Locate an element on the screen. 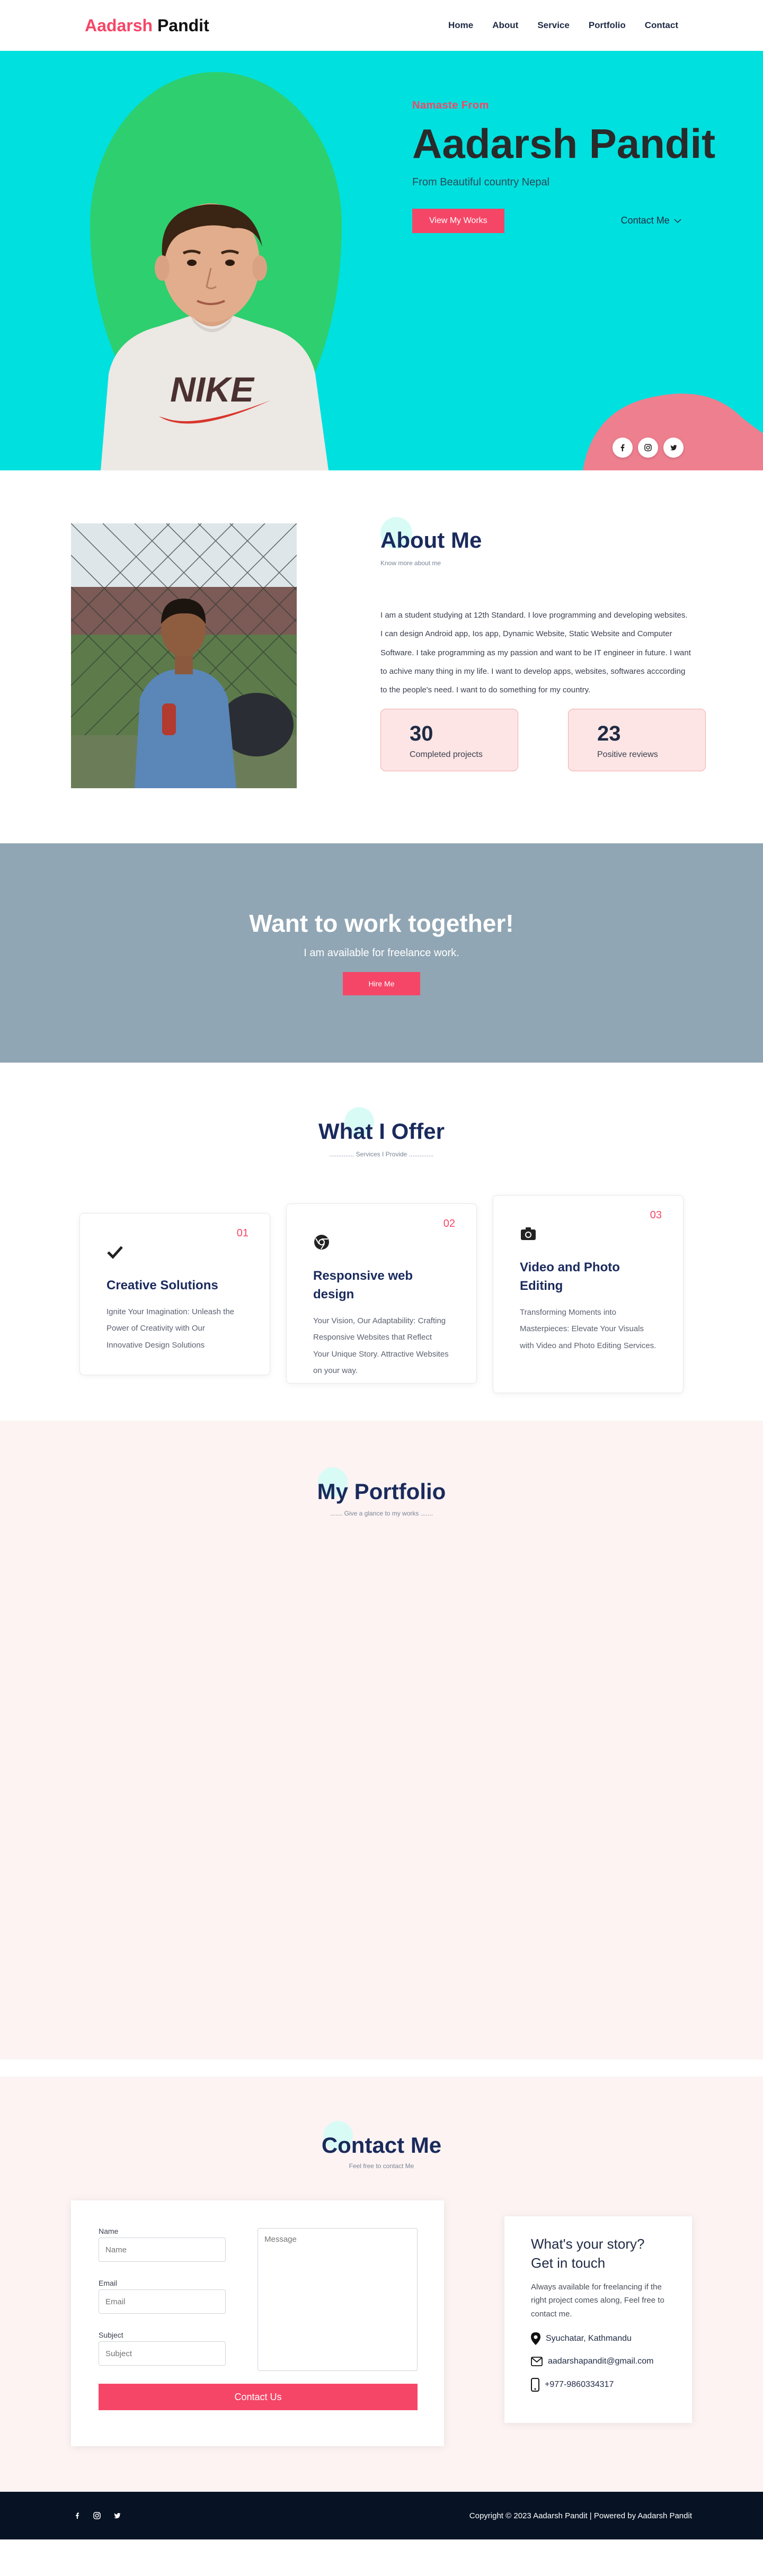 The image size is (763, 2576). email-label: Email is located at coordinates (108, 2283).